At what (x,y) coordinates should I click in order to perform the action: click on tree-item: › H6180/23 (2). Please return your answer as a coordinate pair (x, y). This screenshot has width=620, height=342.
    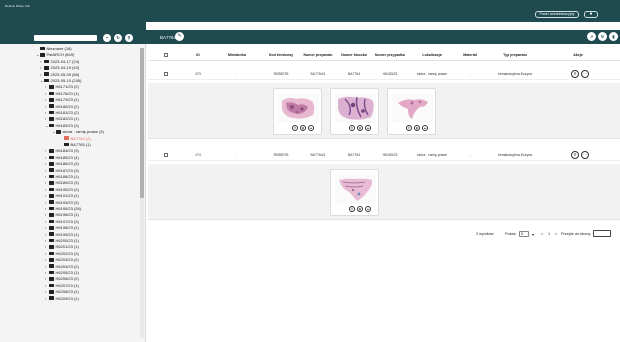
    Looking at the image, I should click on (62, 106).